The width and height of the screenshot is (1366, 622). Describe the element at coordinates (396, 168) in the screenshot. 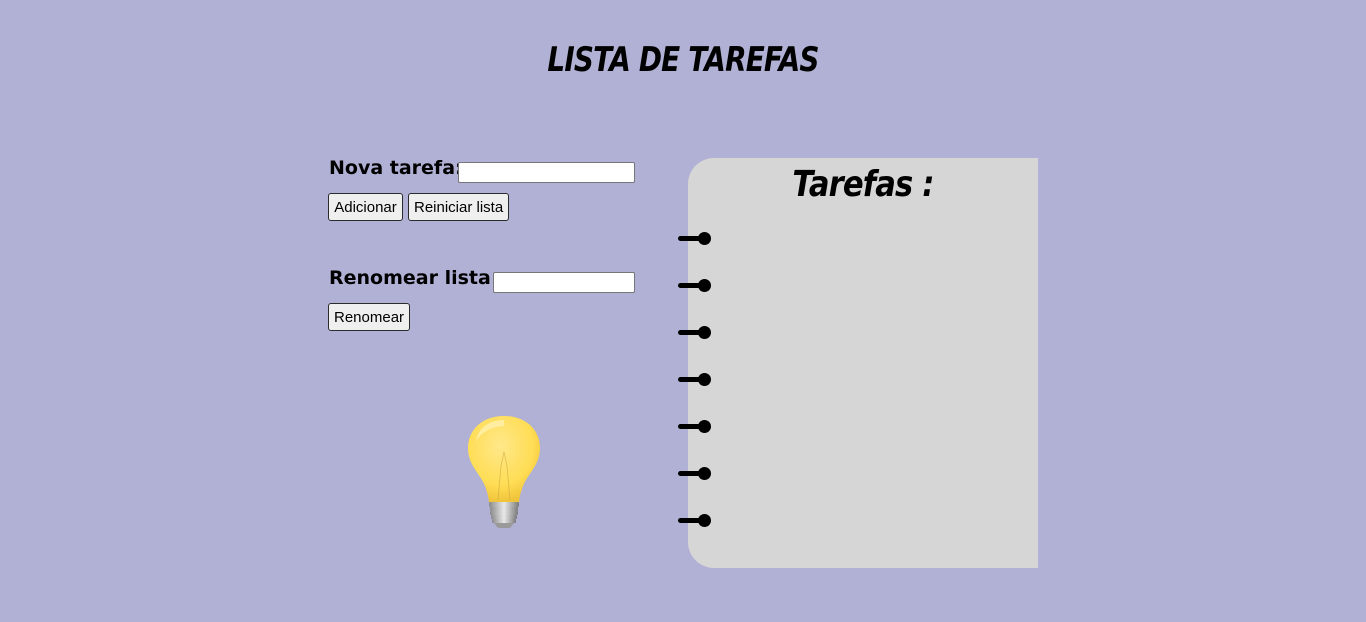

I see `new-task-label: Nova tarefa:` at that location.